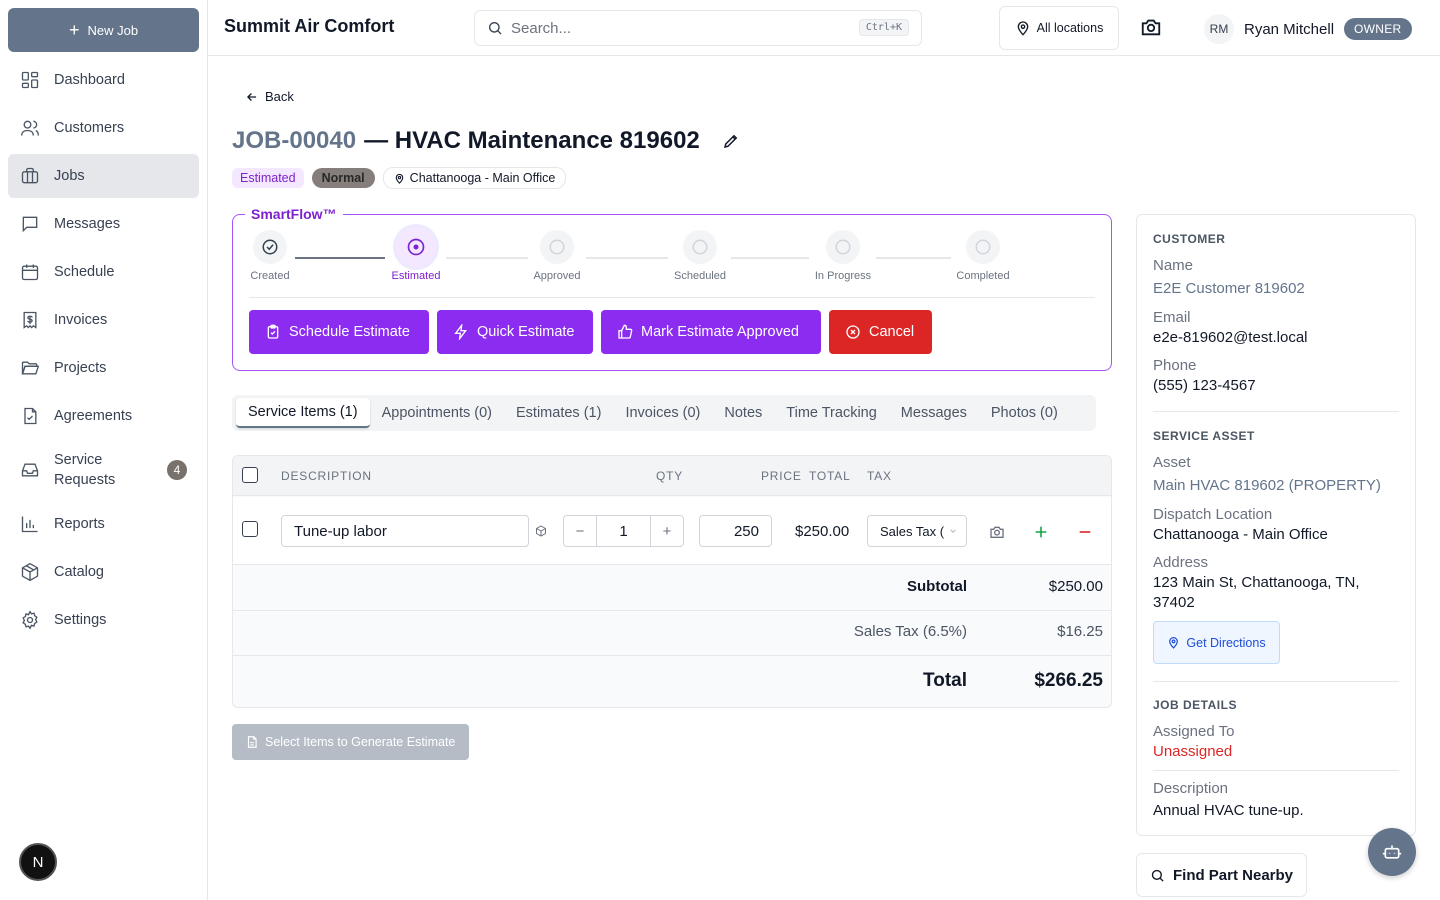 The image size is (1440, 900). What do you see at coordinates (917, 531) in the screenshot?
I see `tax-select: Sales Tax (` at bounding box center [917, 531].